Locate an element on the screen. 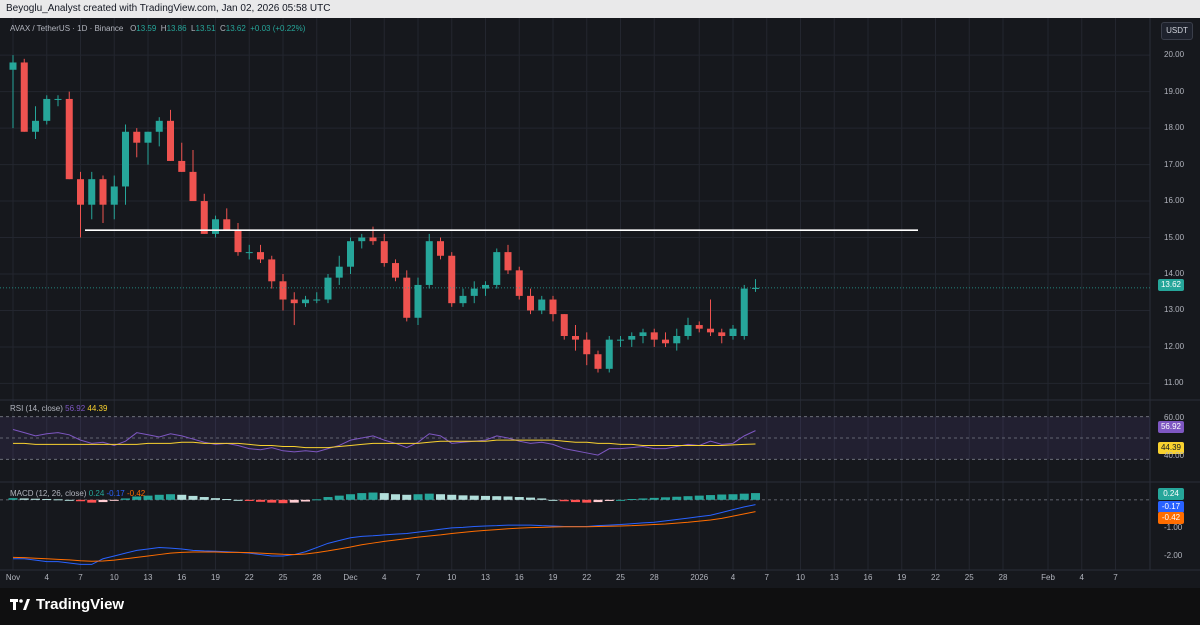 This screenshot has width=1200, height=625. price-tick-label: 17.00 is located at coordinates (1174, 164).